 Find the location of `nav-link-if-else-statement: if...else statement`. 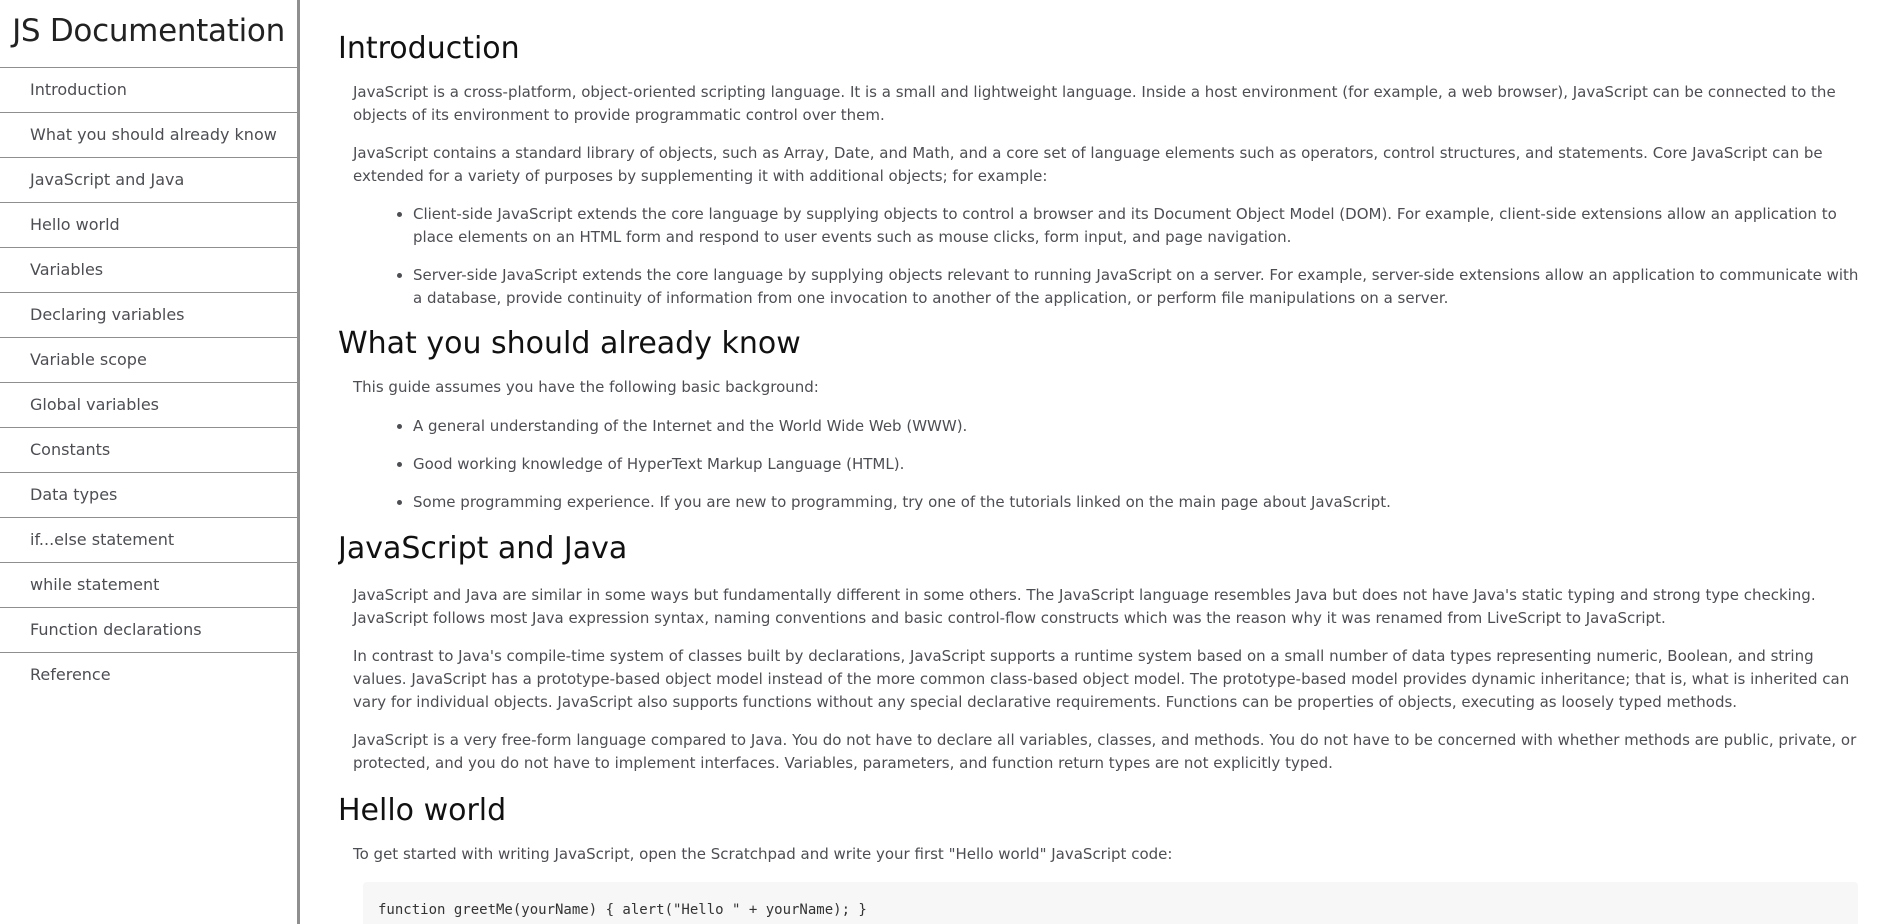

nav-link-if-else-statement: if...else statement is located at coordinates (148, 540).